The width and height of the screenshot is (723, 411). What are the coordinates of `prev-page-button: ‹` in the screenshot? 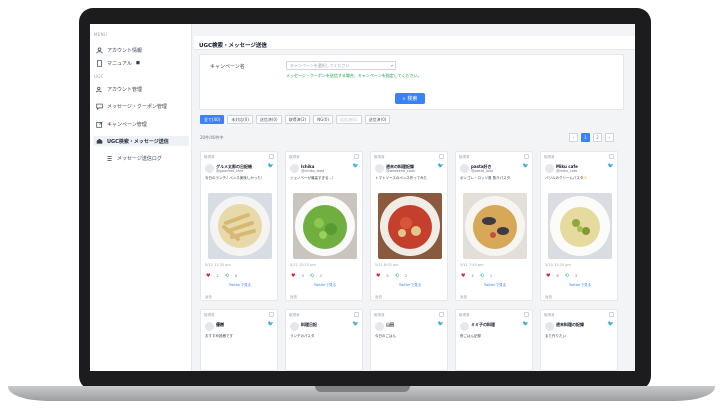 It's located at (573, 137).